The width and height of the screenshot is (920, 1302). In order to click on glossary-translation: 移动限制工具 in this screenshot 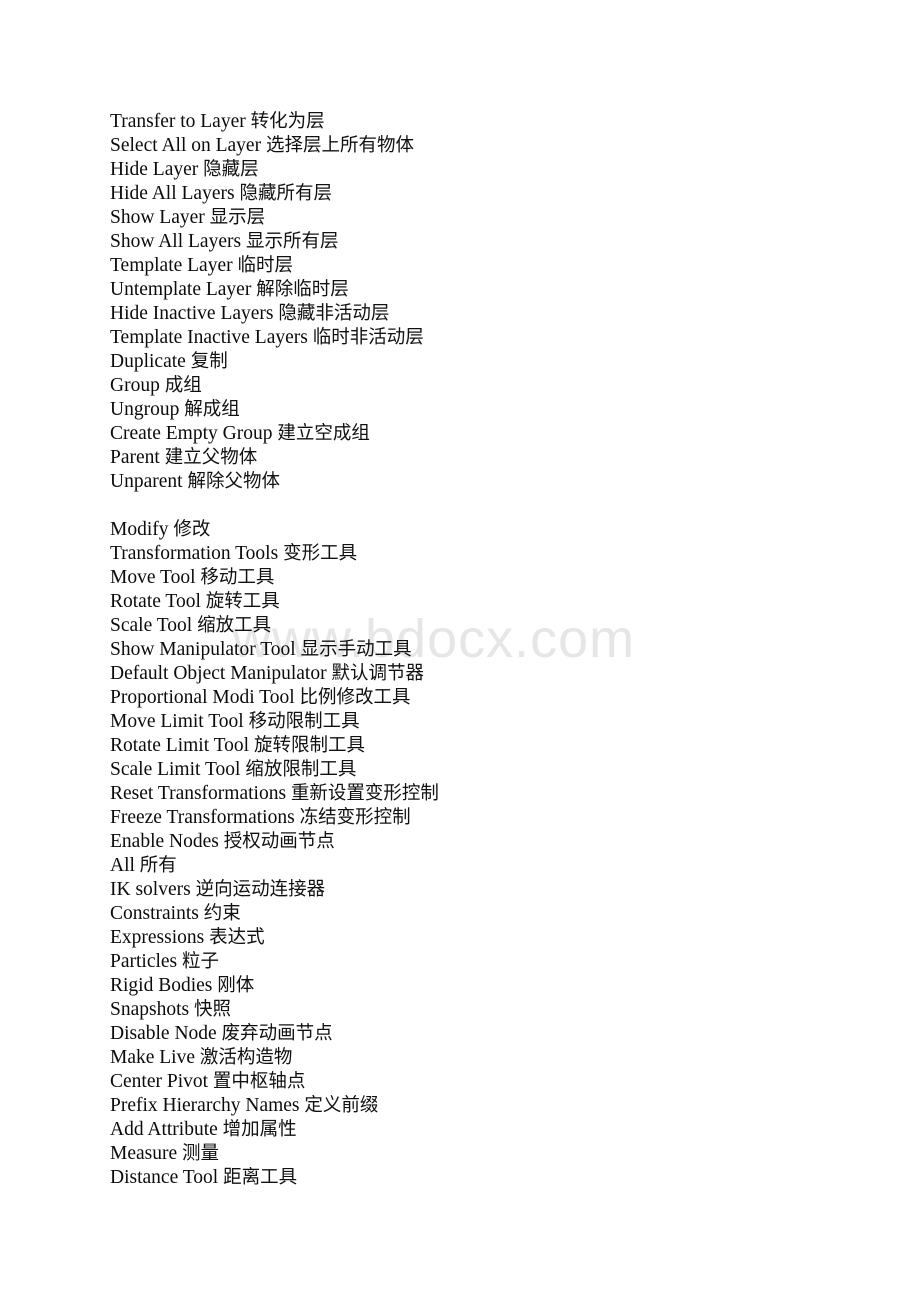, I will do `click(304, 721)`.